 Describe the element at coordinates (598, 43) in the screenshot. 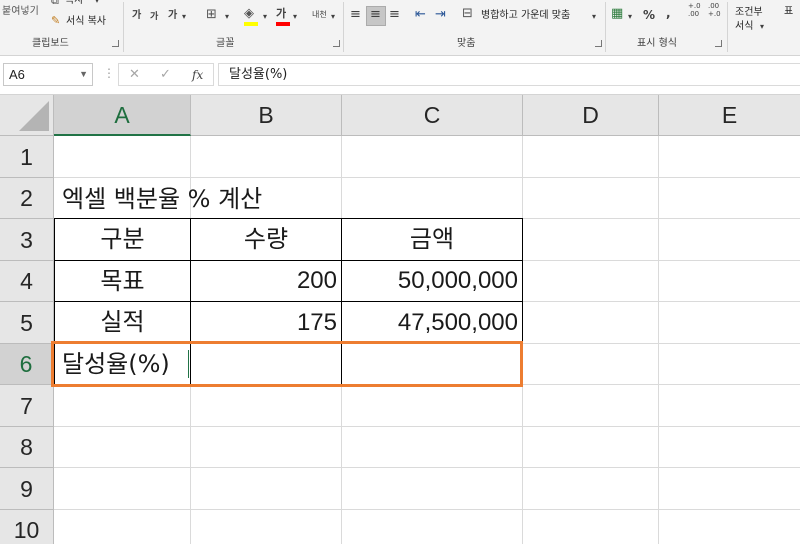

I see `alignment-launcher-icon` at that location.